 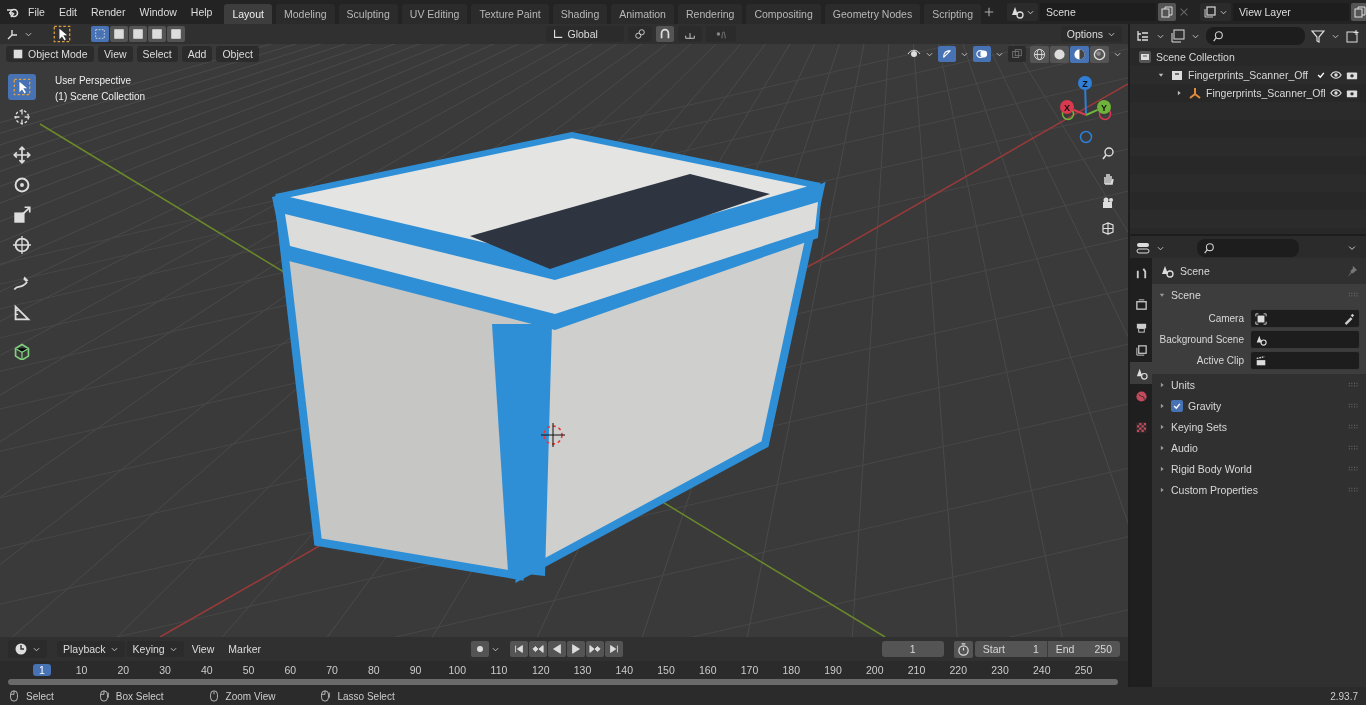 What do you see at coordinates (664, 34) in the screenshot?
I see `snap-toggle` at bounding box center [664, 34].